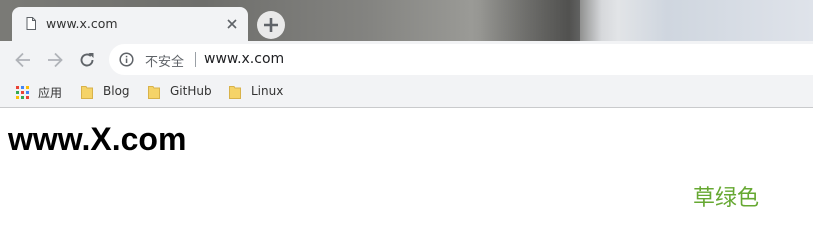 This screenshot has width=813, height=240. I want to click on page-icon, so click(31, 23).